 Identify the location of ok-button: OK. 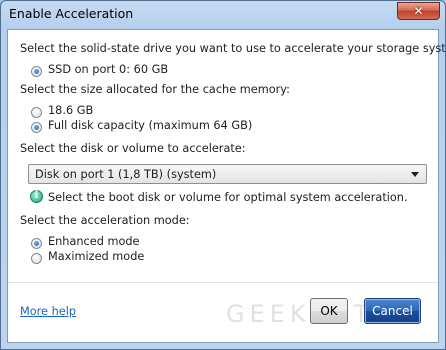
(329, 311).